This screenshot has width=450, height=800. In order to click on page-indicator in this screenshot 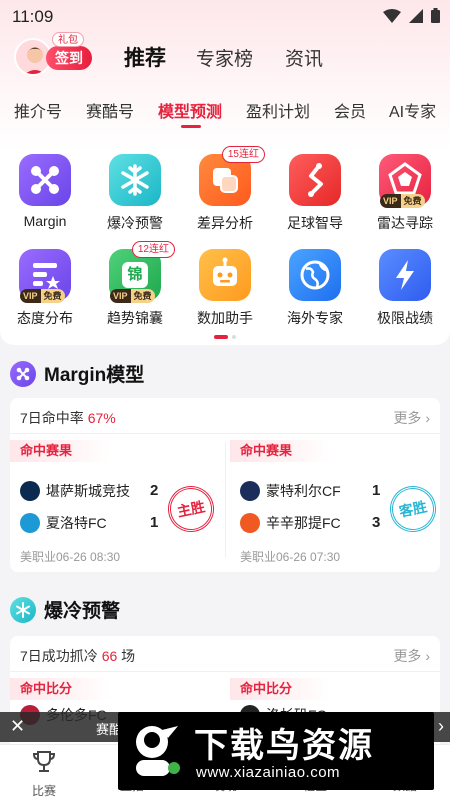, I will do `click(225, 337)`.